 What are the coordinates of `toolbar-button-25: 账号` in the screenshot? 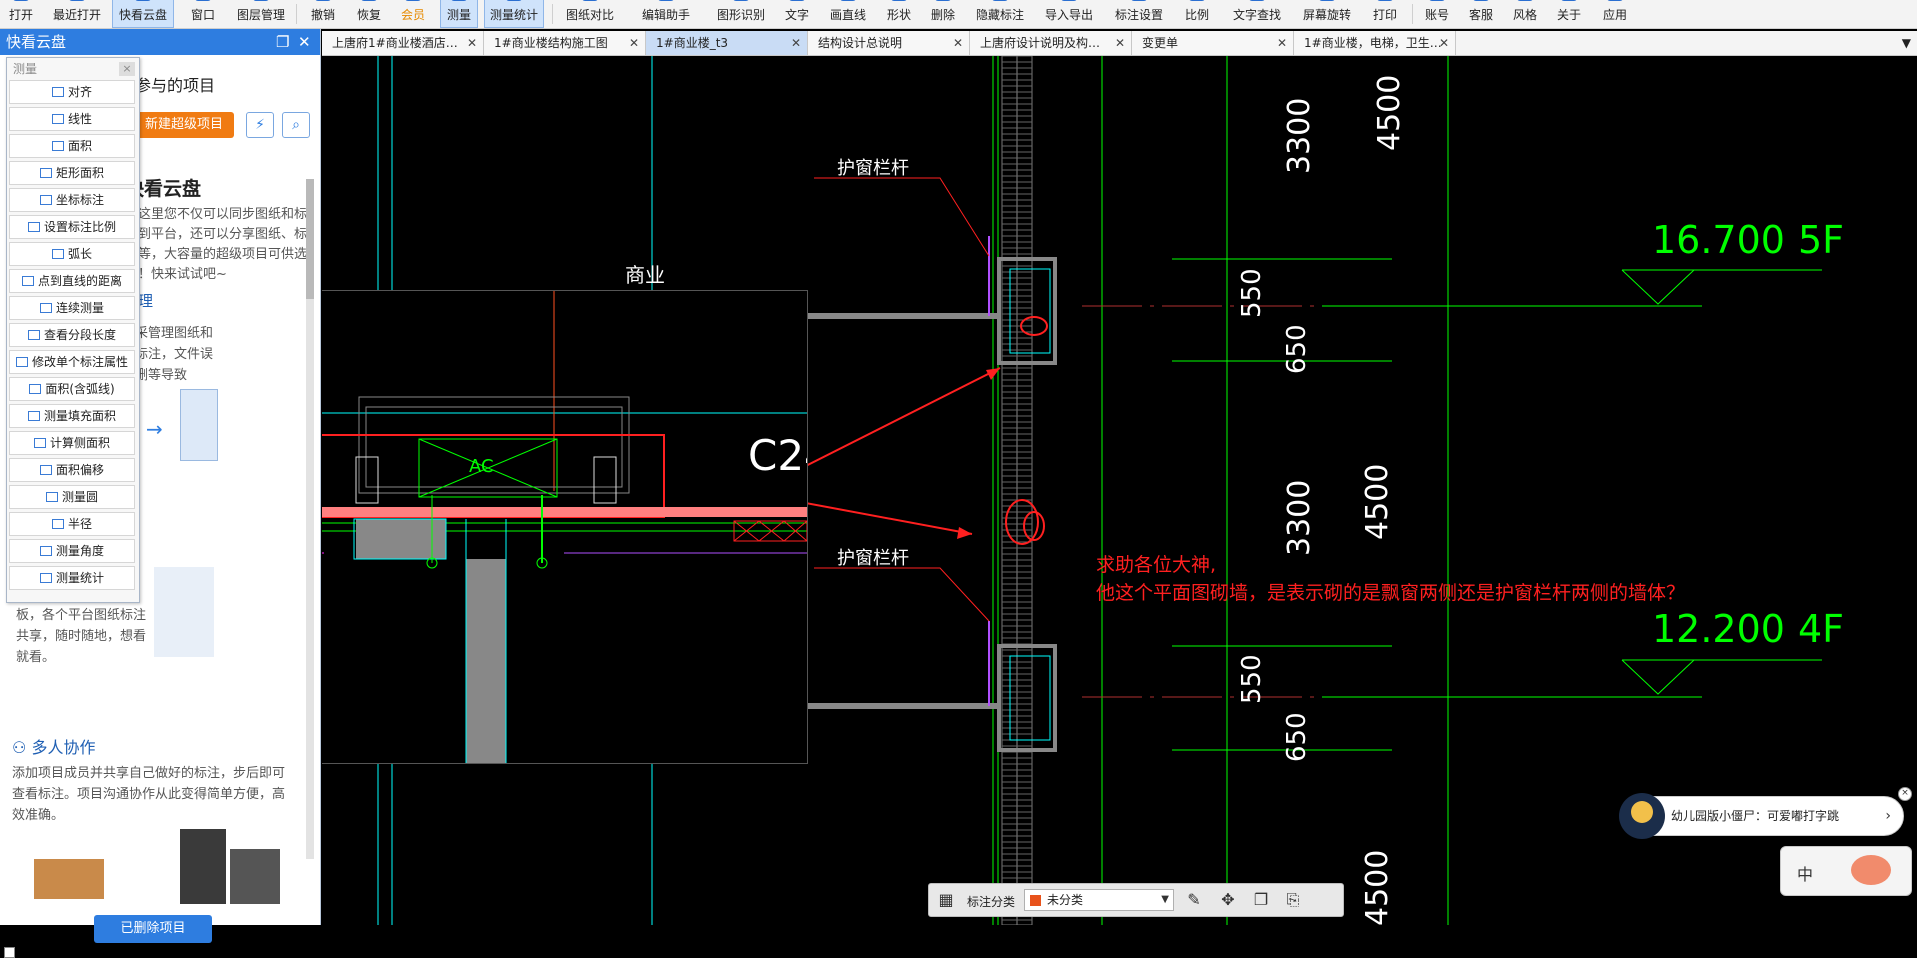 It's located at (1437, 14).